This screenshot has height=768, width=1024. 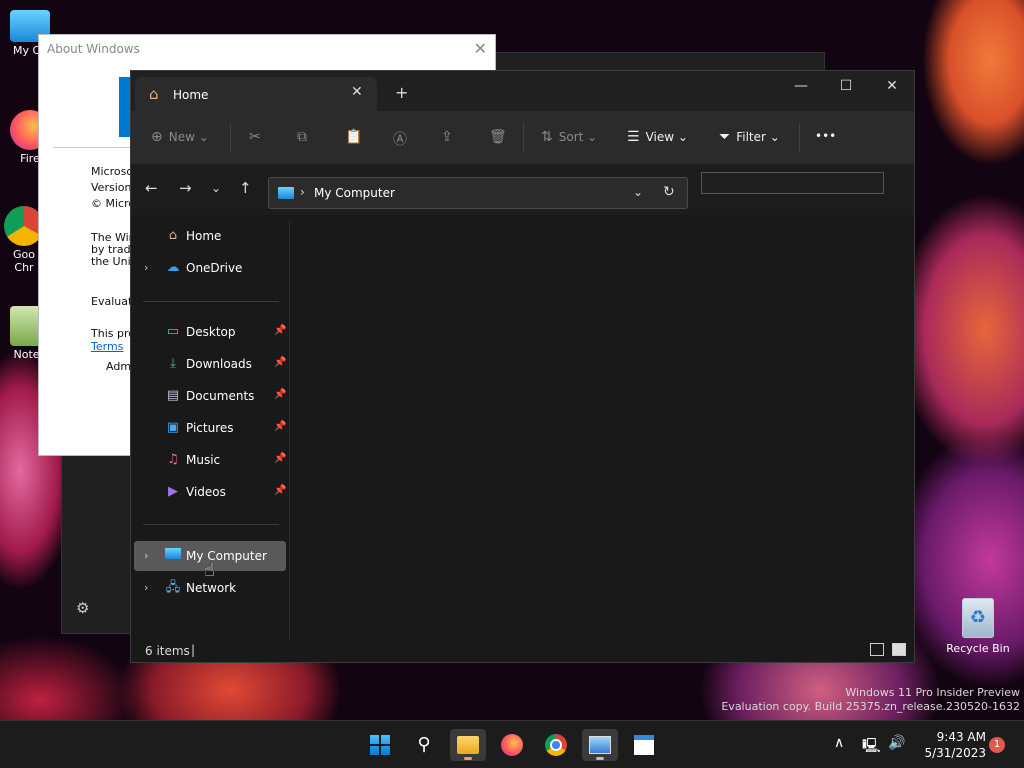 I want to click on maximize-button: ☐, so click(x=846, y=86).